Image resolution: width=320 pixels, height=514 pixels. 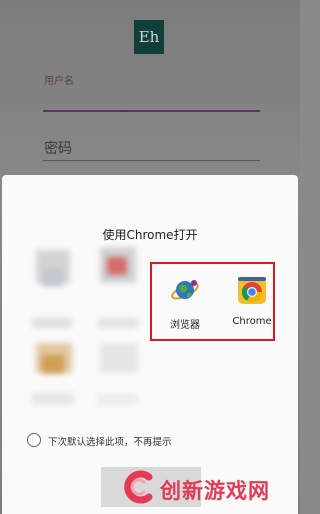 What do you see at coordinates (185, 325) in the screenshot?
I see `browser-option-label: 浏览器` at bounding box center [185, 325].